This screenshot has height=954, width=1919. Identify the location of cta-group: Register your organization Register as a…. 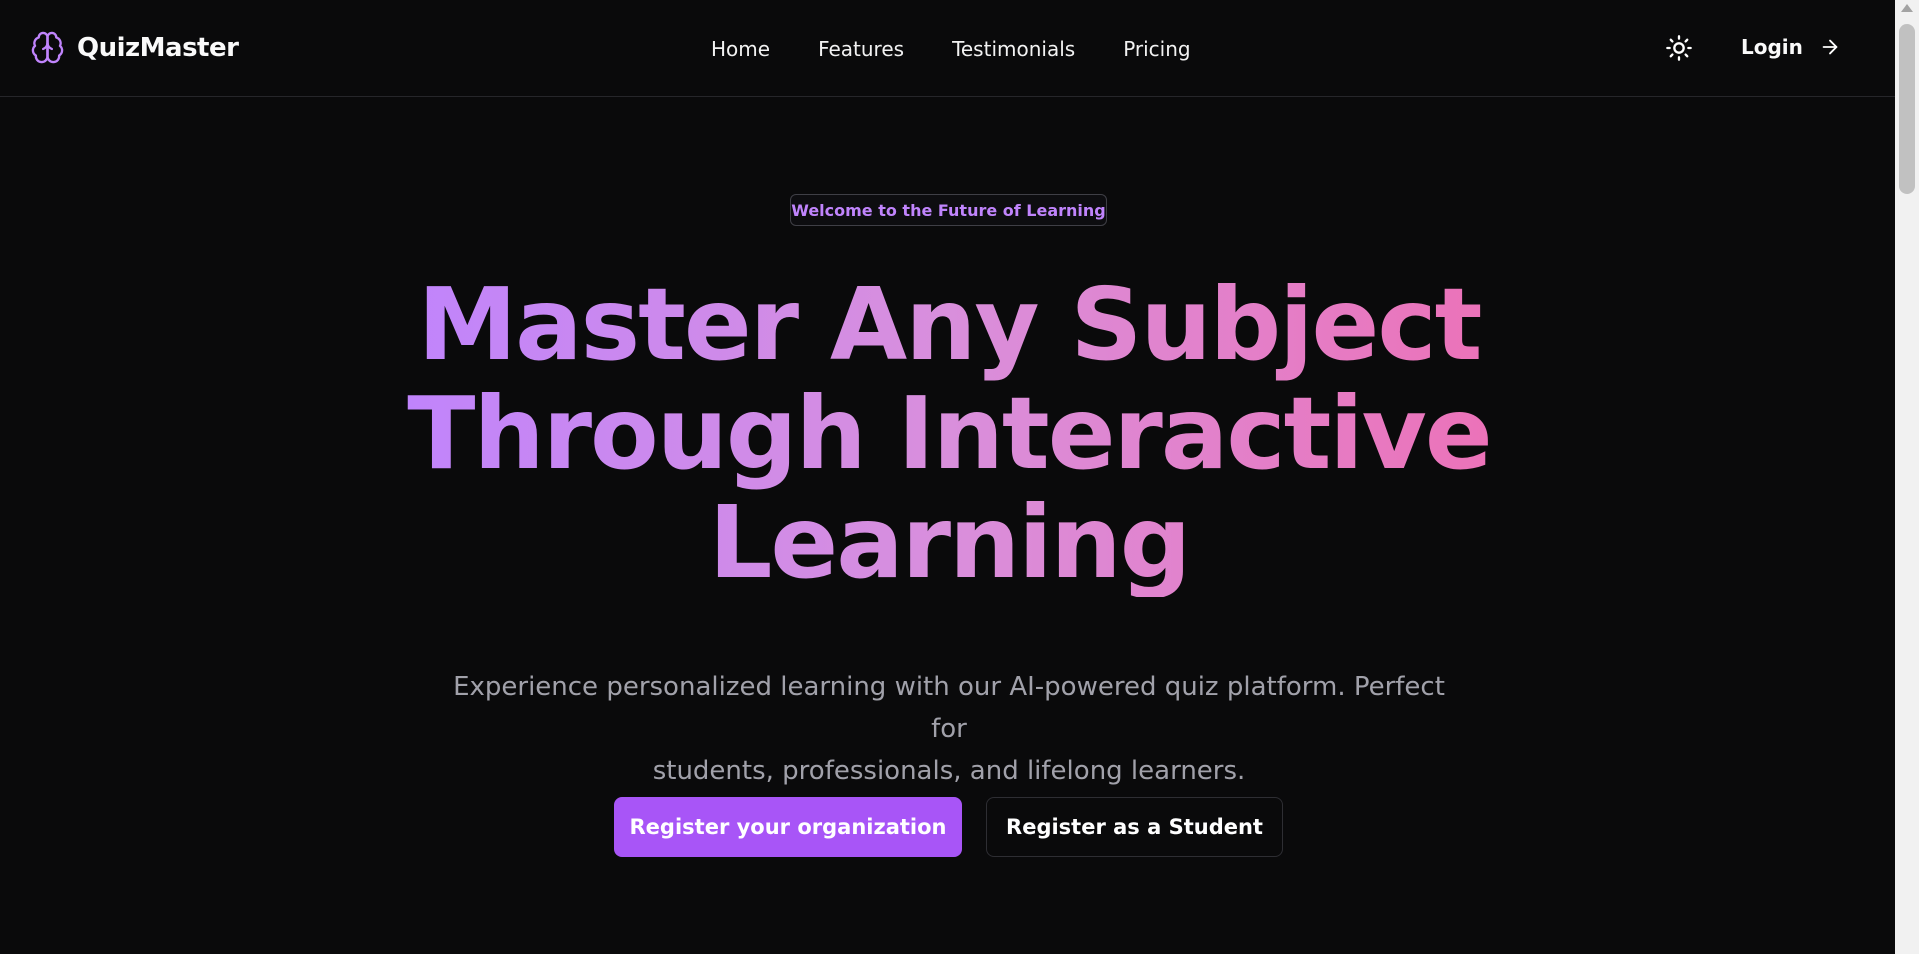
(948, 827).